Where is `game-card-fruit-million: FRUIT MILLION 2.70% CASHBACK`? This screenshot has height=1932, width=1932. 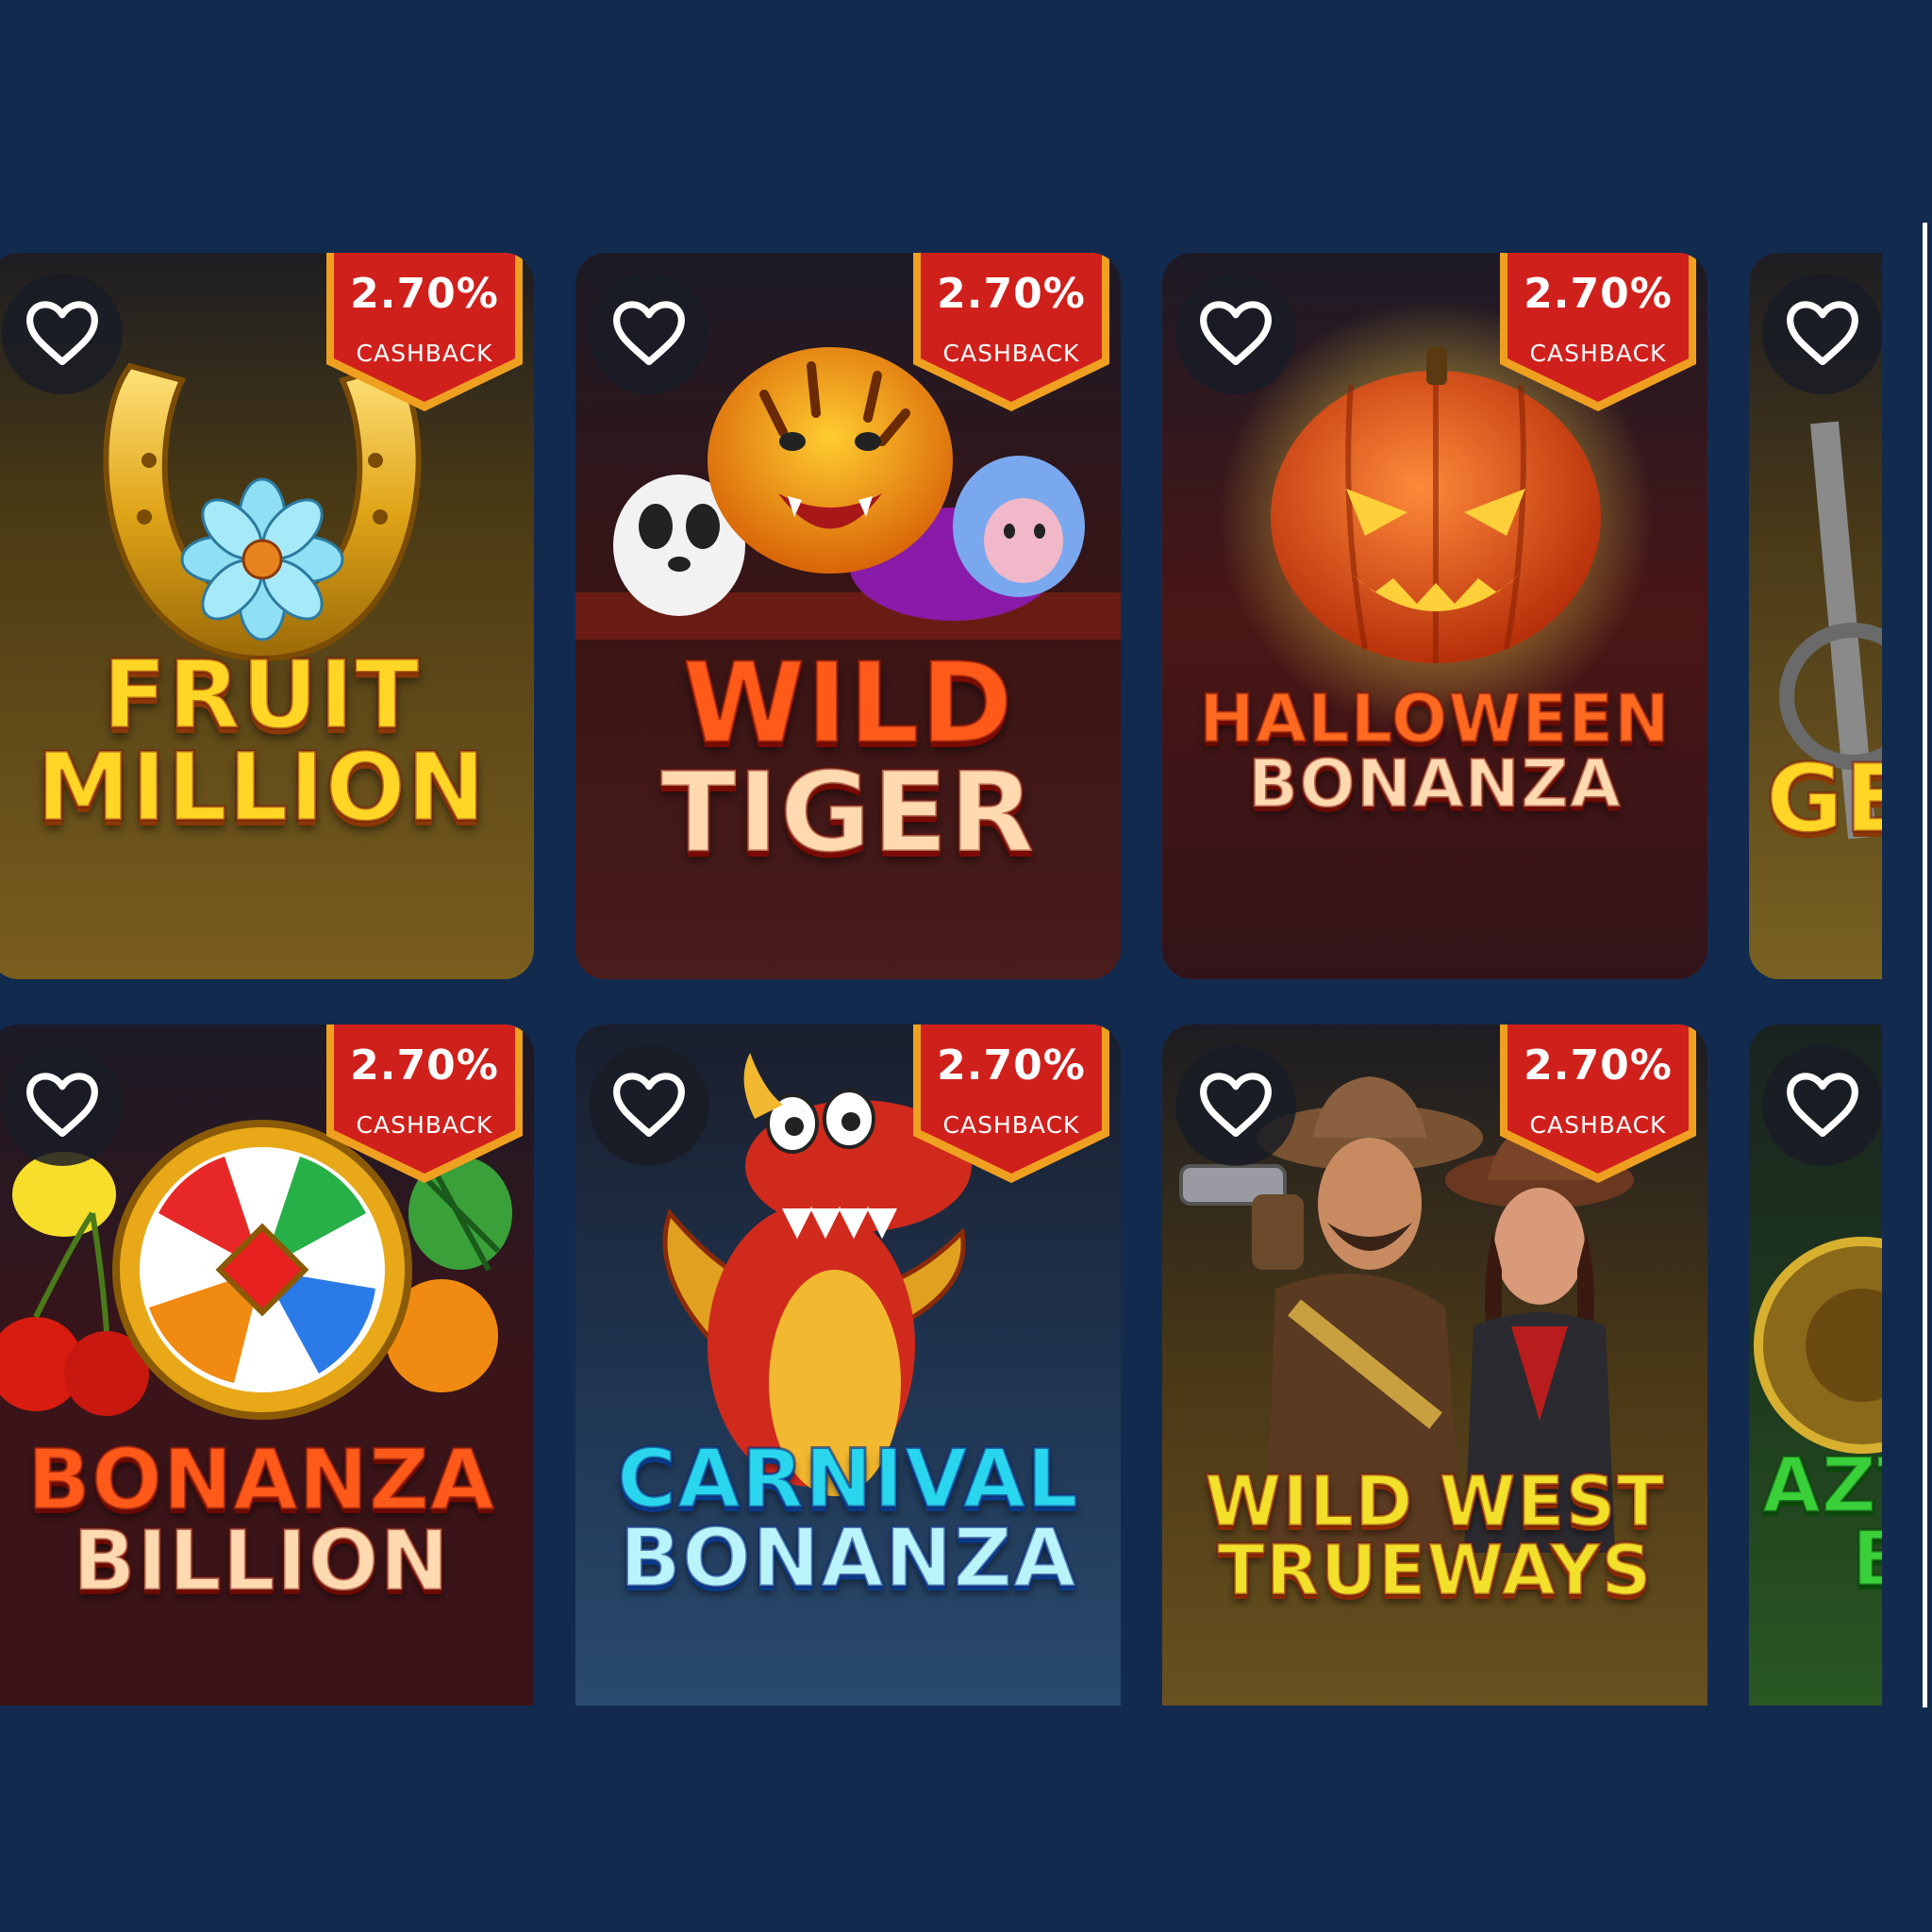 game-card-fruit-million: FRUIT MILLION 2.70% CASHBACK is located at coordinates (267, 616).